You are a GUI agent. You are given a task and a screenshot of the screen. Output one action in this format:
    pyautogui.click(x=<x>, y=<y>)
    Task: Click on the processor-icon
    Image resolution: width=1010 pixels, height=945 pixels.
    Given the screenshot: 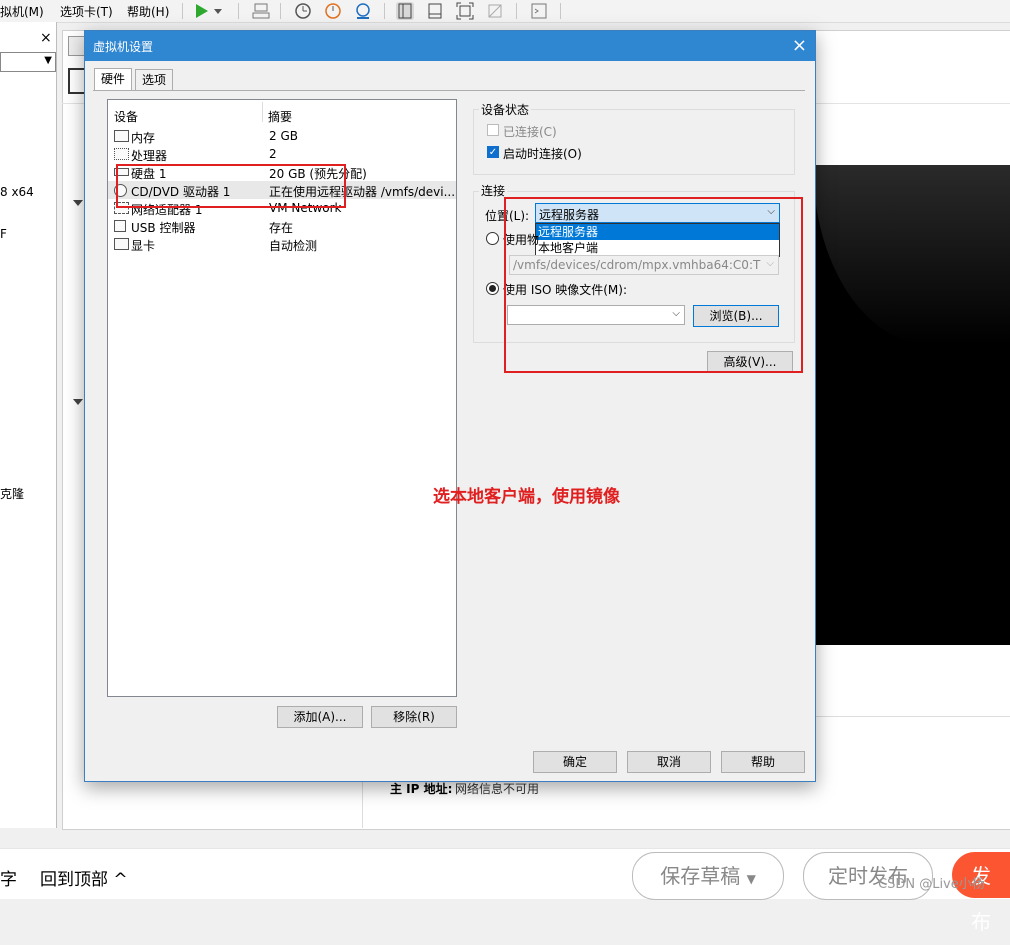 What is the action you would take?
    pyautogui.click(x=121, y=154)
    